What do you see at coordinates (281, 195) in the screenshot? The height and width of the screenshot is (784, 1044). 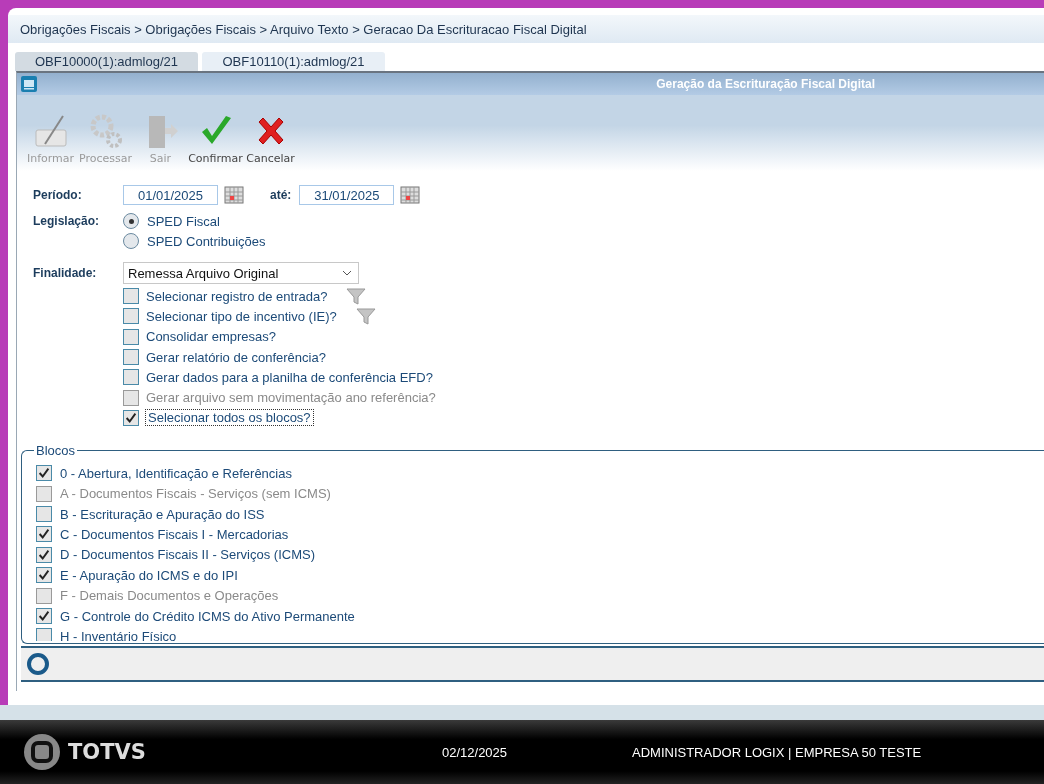 I see `field-label: até:` at bounding box center [281, 195].